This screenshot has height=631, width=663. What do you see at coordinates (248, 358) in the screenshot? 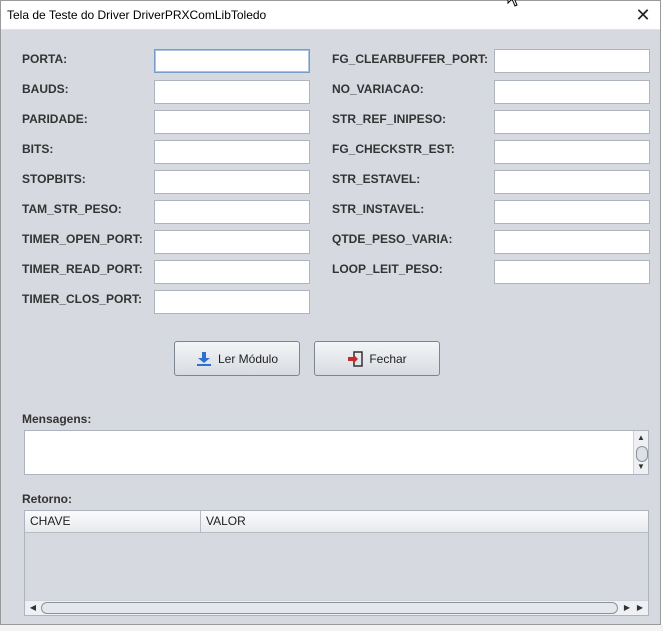
I see `ler-modulo-label: Ler Módulo` at bounding box center [248, 358].